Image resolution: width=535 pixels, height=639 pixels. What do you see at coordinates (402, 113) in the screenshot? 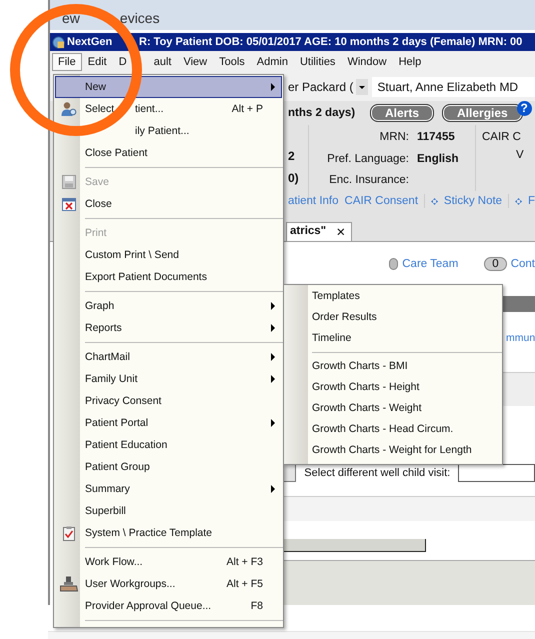
I see `banner-button: Alerts` at bounding box center [402, 113].